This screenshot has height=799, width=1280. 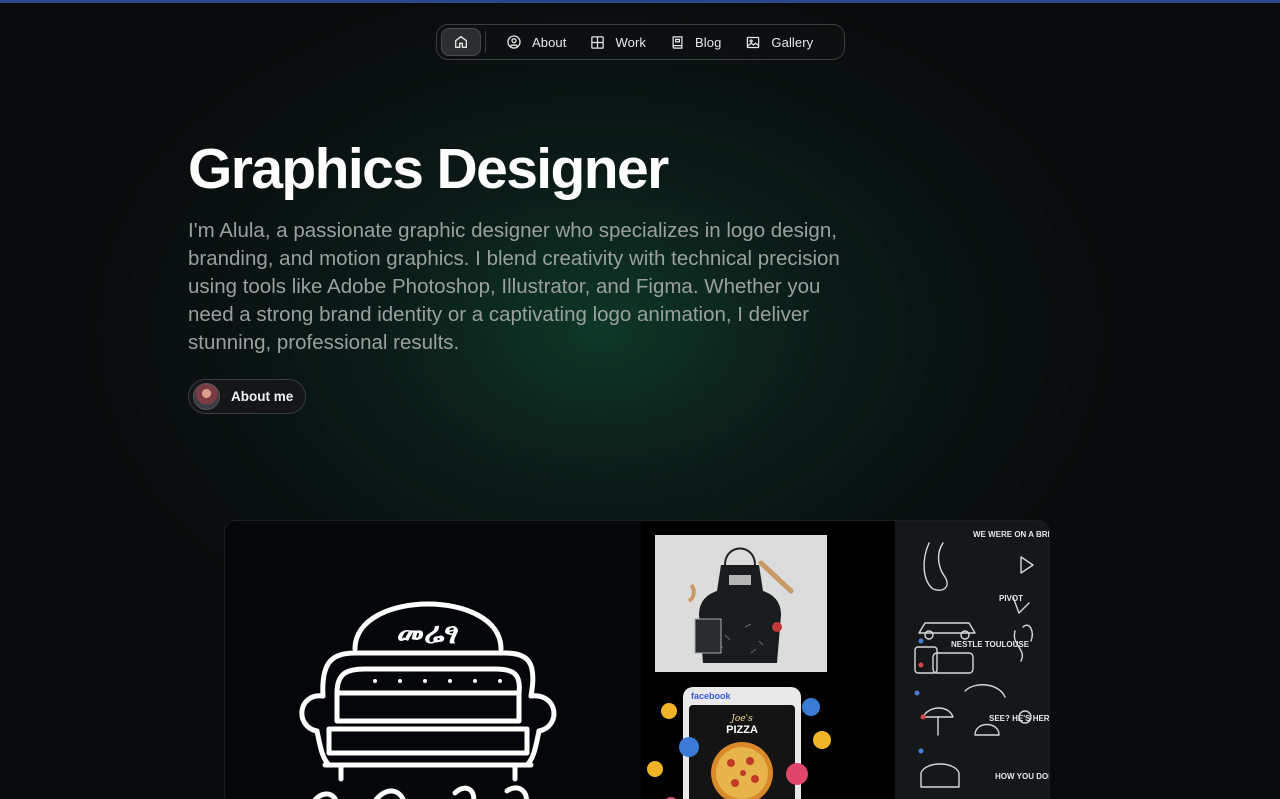 What do you see at coordinates (768, 660) in the screenshot?
I see `branding-mockups-panel: facebook Joe's PIZZA` at bounding box center [768, 660].